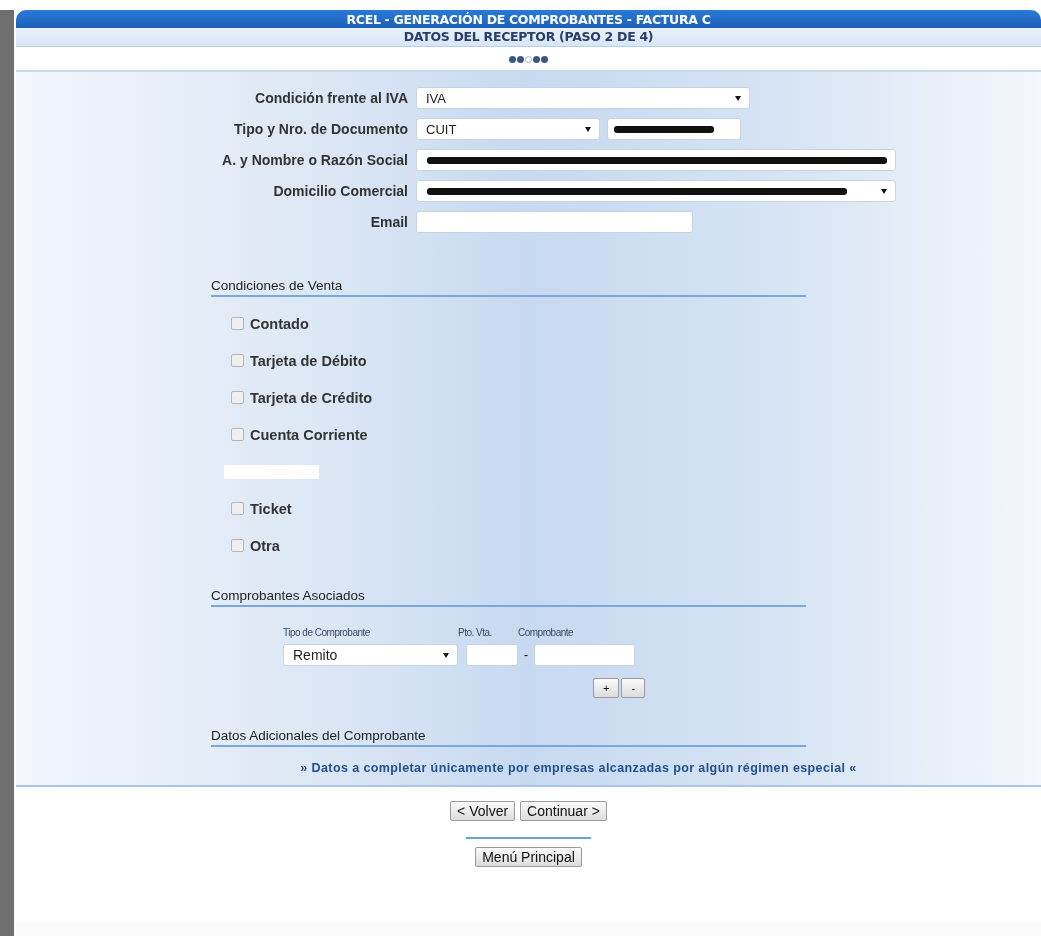 This screenshot has width=1041, height=936. Describe the element at coordinates (508, 597) in the screenshot. I see `section-heading: Comprobantes Asociados` at that location.